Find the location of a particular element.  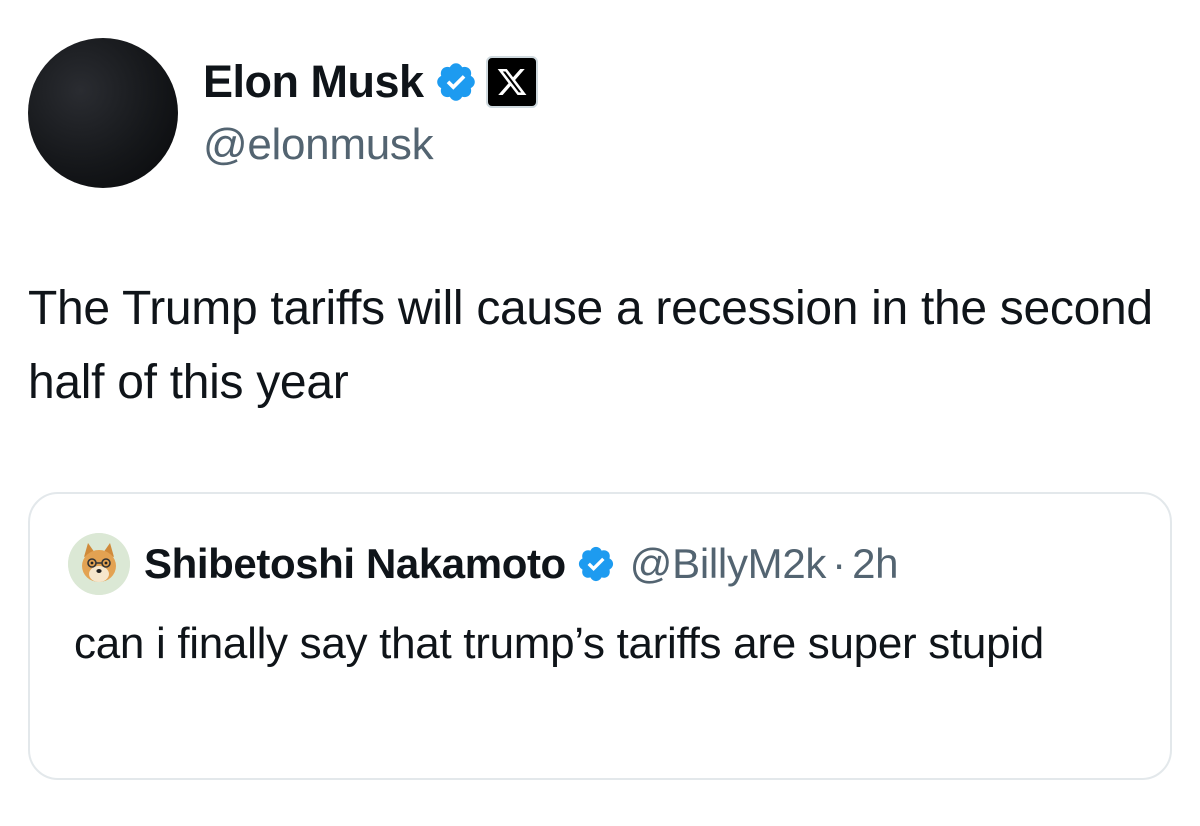

author-display-name: Elon Musk is located at coordinates (313, 82).